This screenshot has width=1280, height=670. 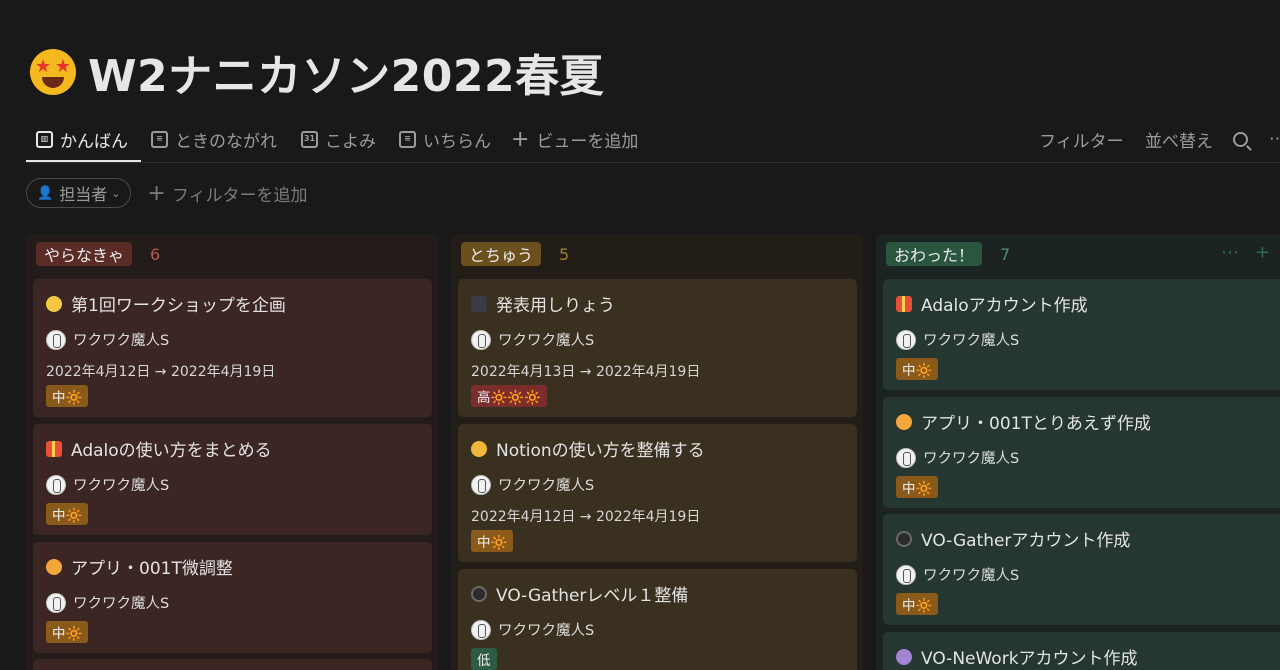 What do you see at coordinates (1081, 569) in the screenshot?
I see `board-card: VO-Gatherアカウント作成 ワクワク魔人S 中🔆` at bounding box center [1081, 569].